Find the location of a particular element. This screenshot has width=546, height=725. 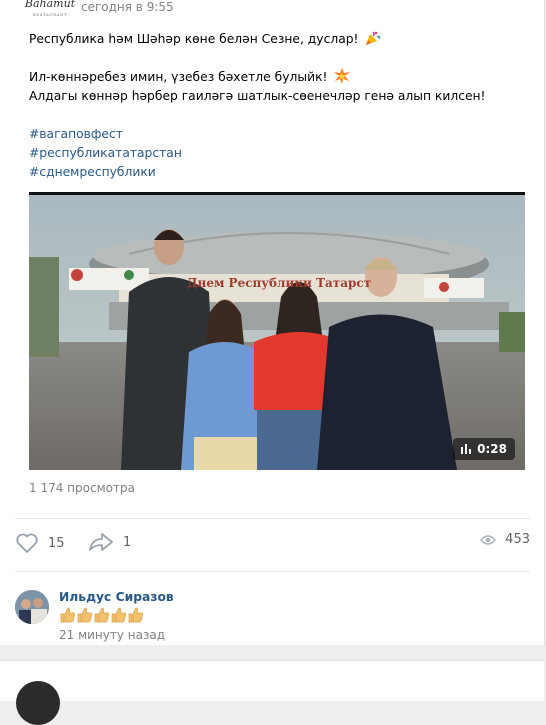

share-button: 1 is located at coordinates (109, 542).